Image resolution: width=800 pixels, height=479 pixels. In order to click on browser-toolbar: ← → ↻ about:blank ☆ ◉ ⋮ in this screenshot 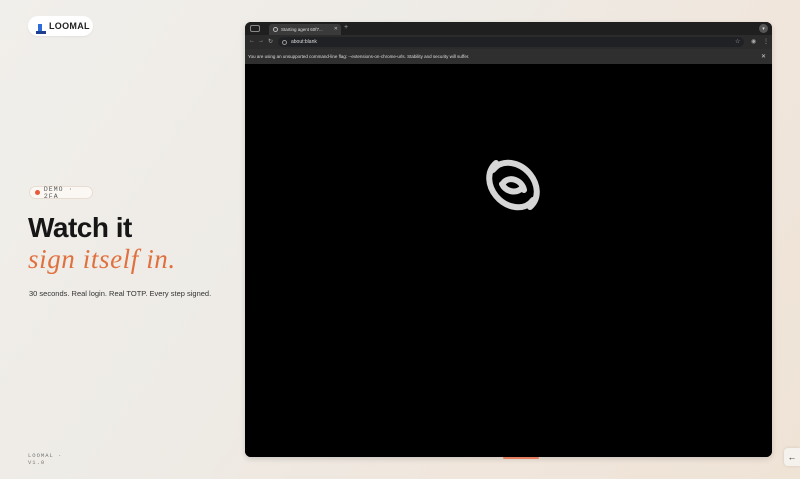, I will do `click(508, 42)`.